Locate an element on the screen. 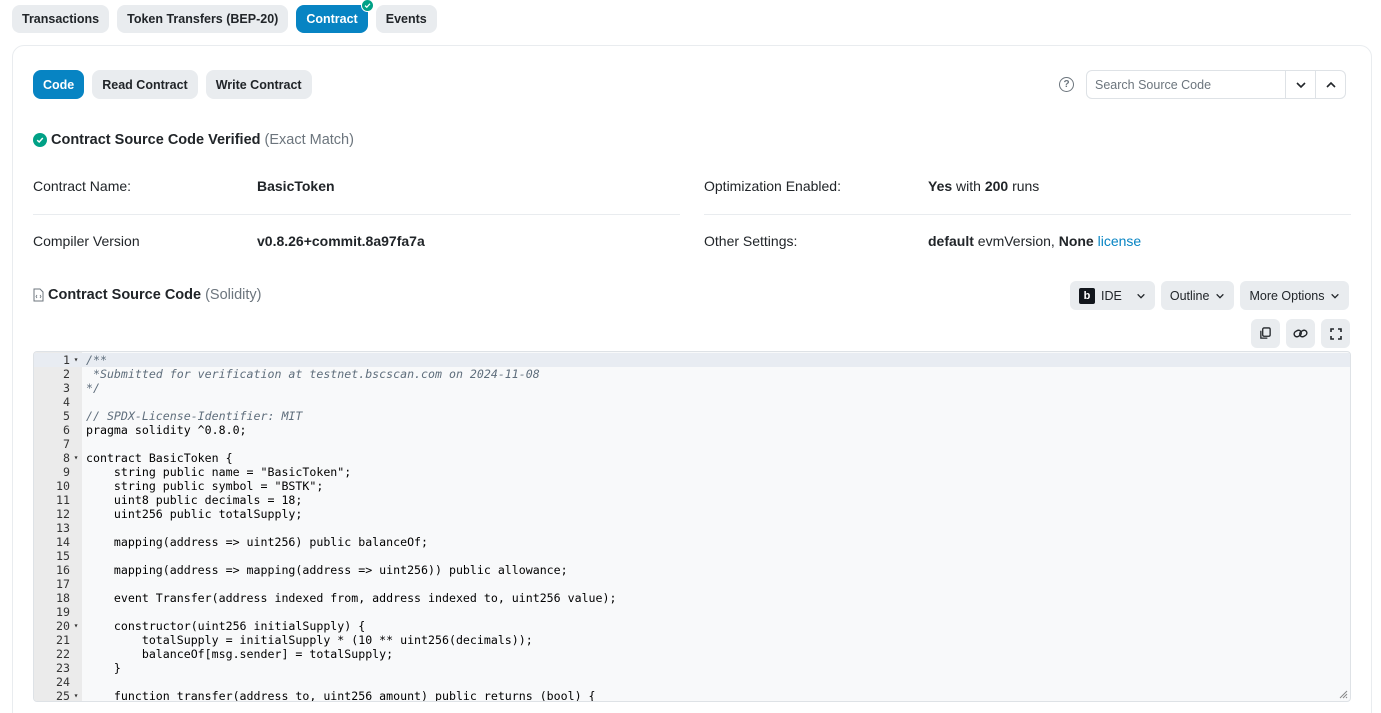  contract-name-label: Contract Name: is located at coordinates (82, 186).